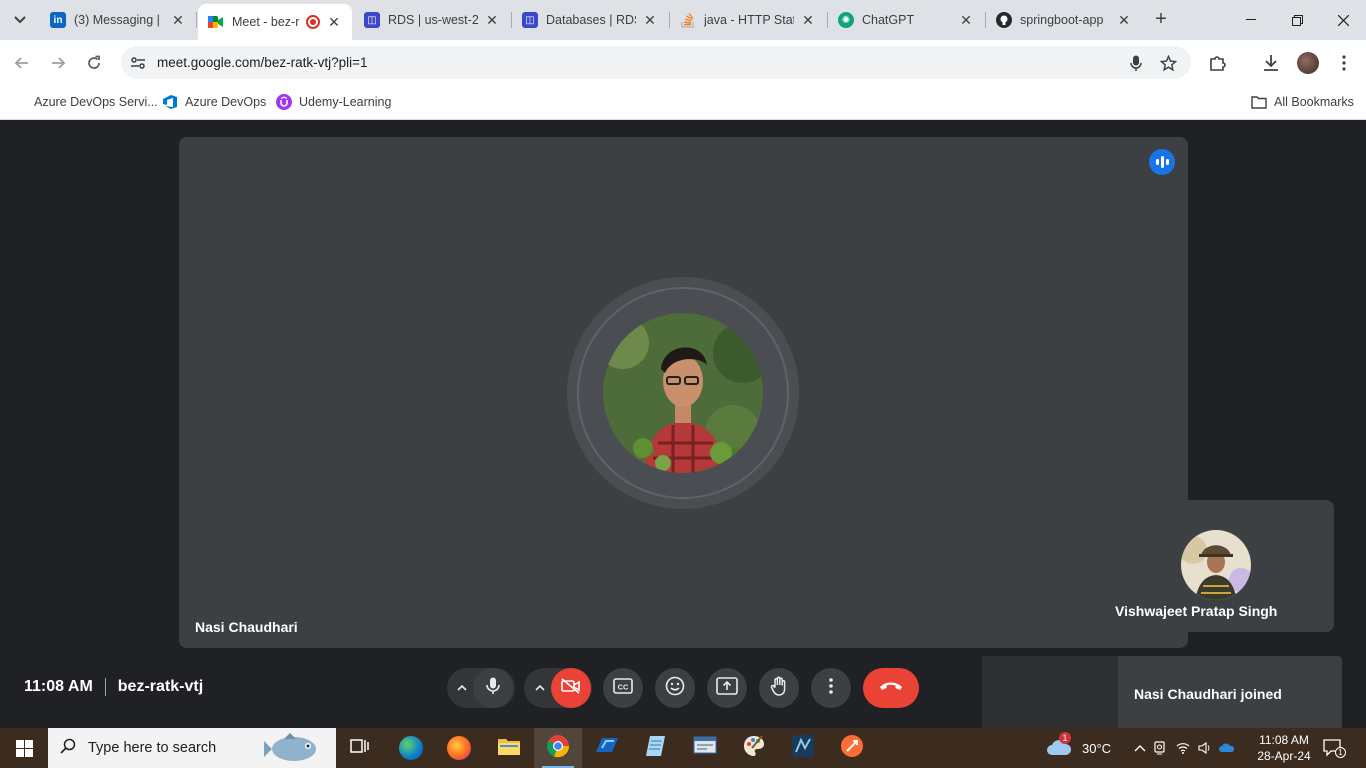 The image size is (1366, 768). Describe the element at coordinates (779, 688) in the screenshot. I see `raise-hand-button` at that location.